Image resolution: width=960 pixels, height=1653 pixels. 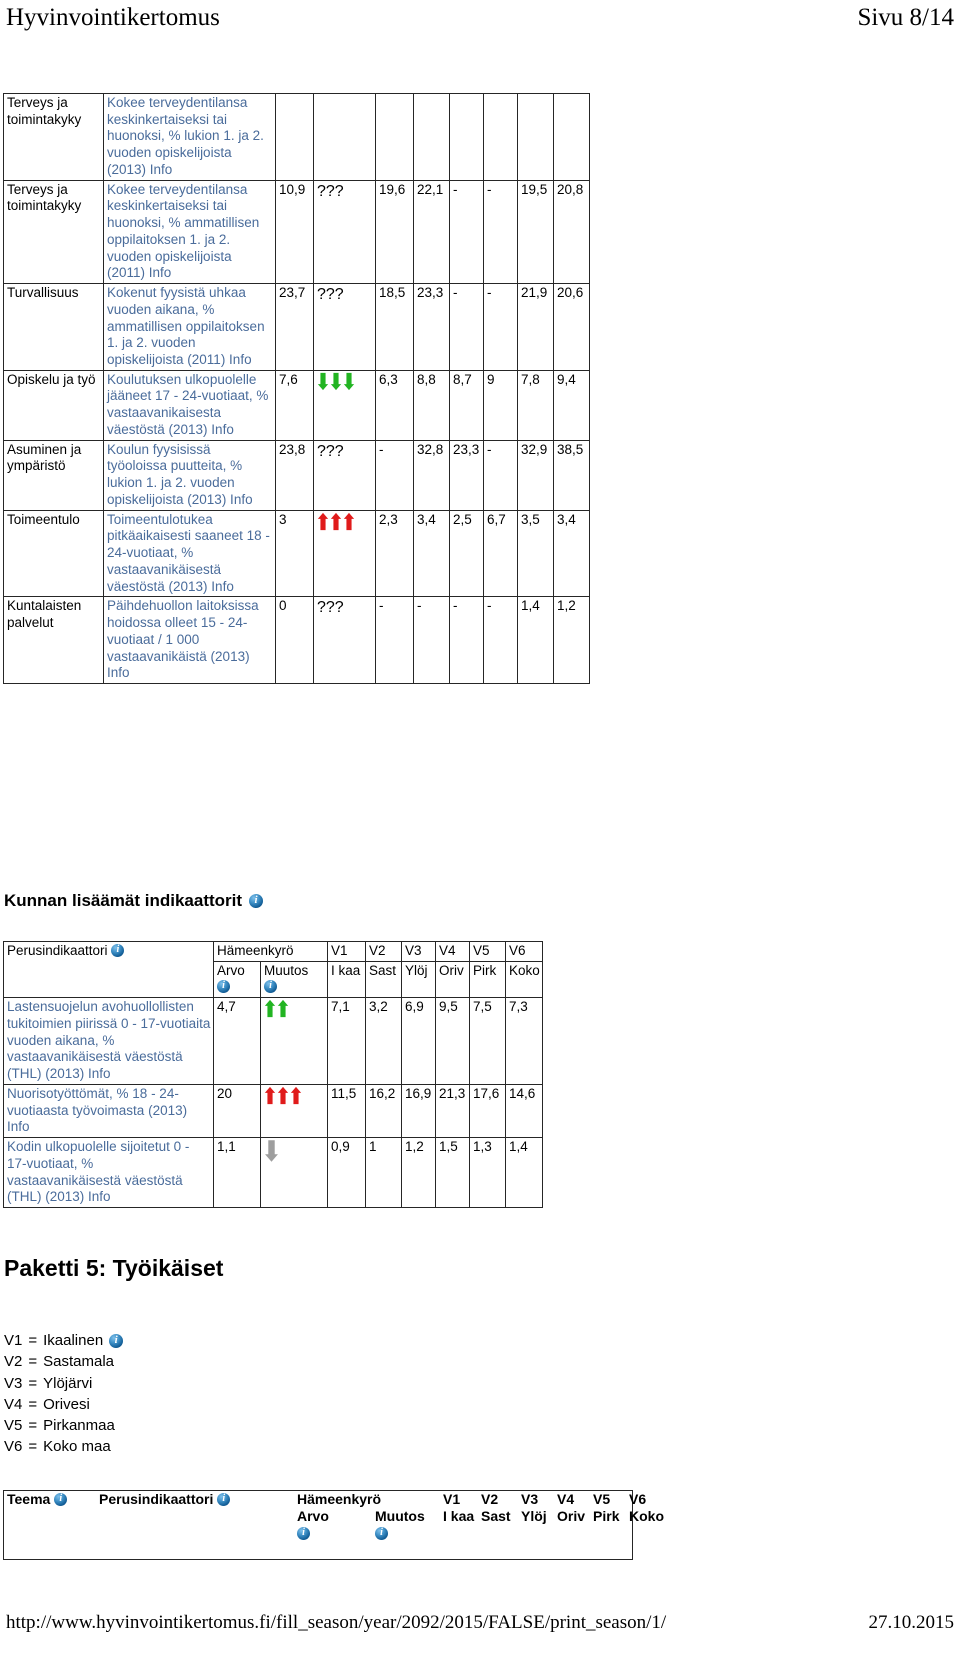 What do you see at coordinates (383, 1111) in the screenshot?
I see `cell-v2: 16,2` at bounding box center [383, 1111].